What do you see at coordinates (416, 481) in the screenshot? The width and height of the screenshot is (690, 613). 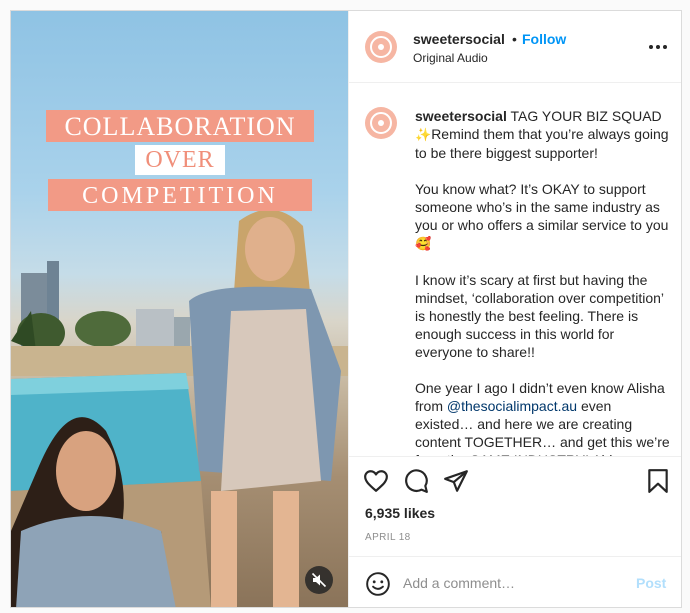 I see `comment-bubble-icon` at bounding box center [416, 481].